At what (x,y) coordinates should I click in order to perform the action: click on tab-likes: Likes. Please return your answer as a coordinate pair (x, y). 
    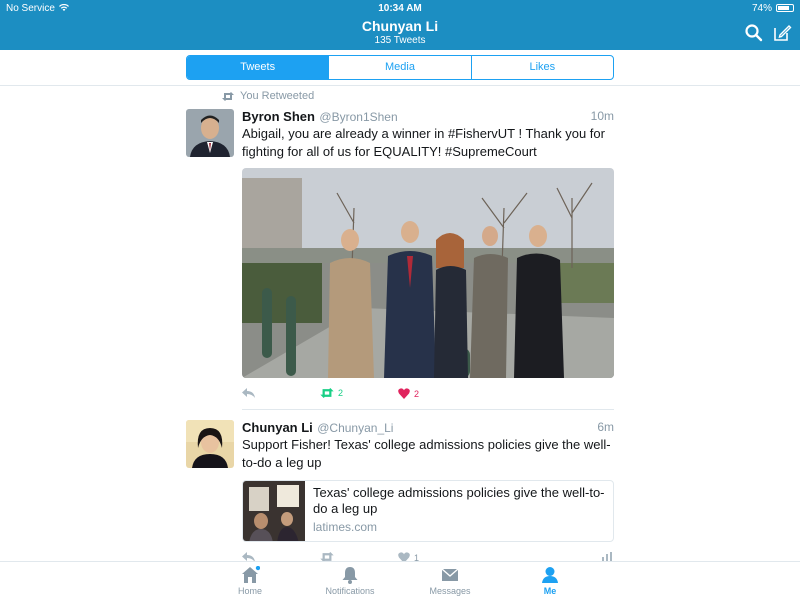
    Looking at the image, I should click on (541, 67).